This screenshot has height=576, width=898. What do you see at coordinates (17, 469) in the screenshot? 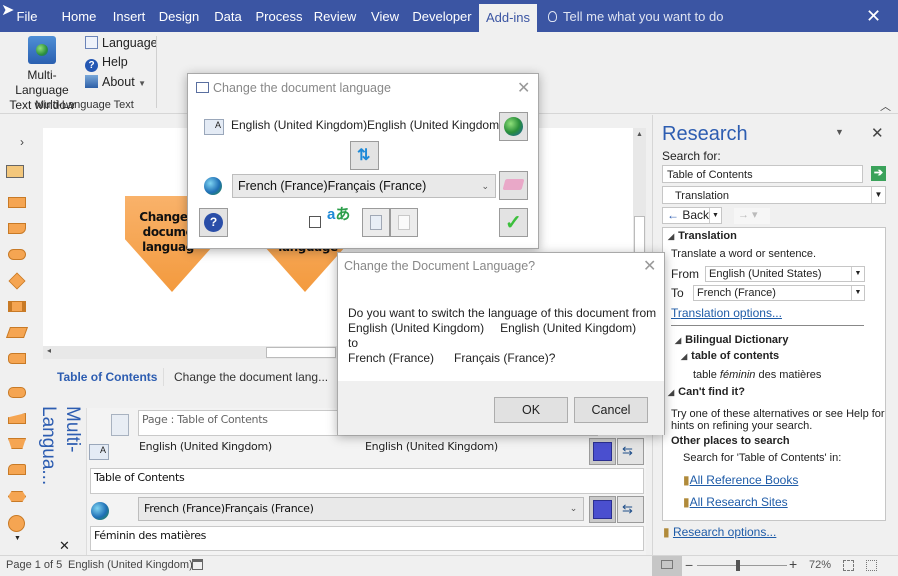
I see `shape-card` at bounding box center [17, 469].